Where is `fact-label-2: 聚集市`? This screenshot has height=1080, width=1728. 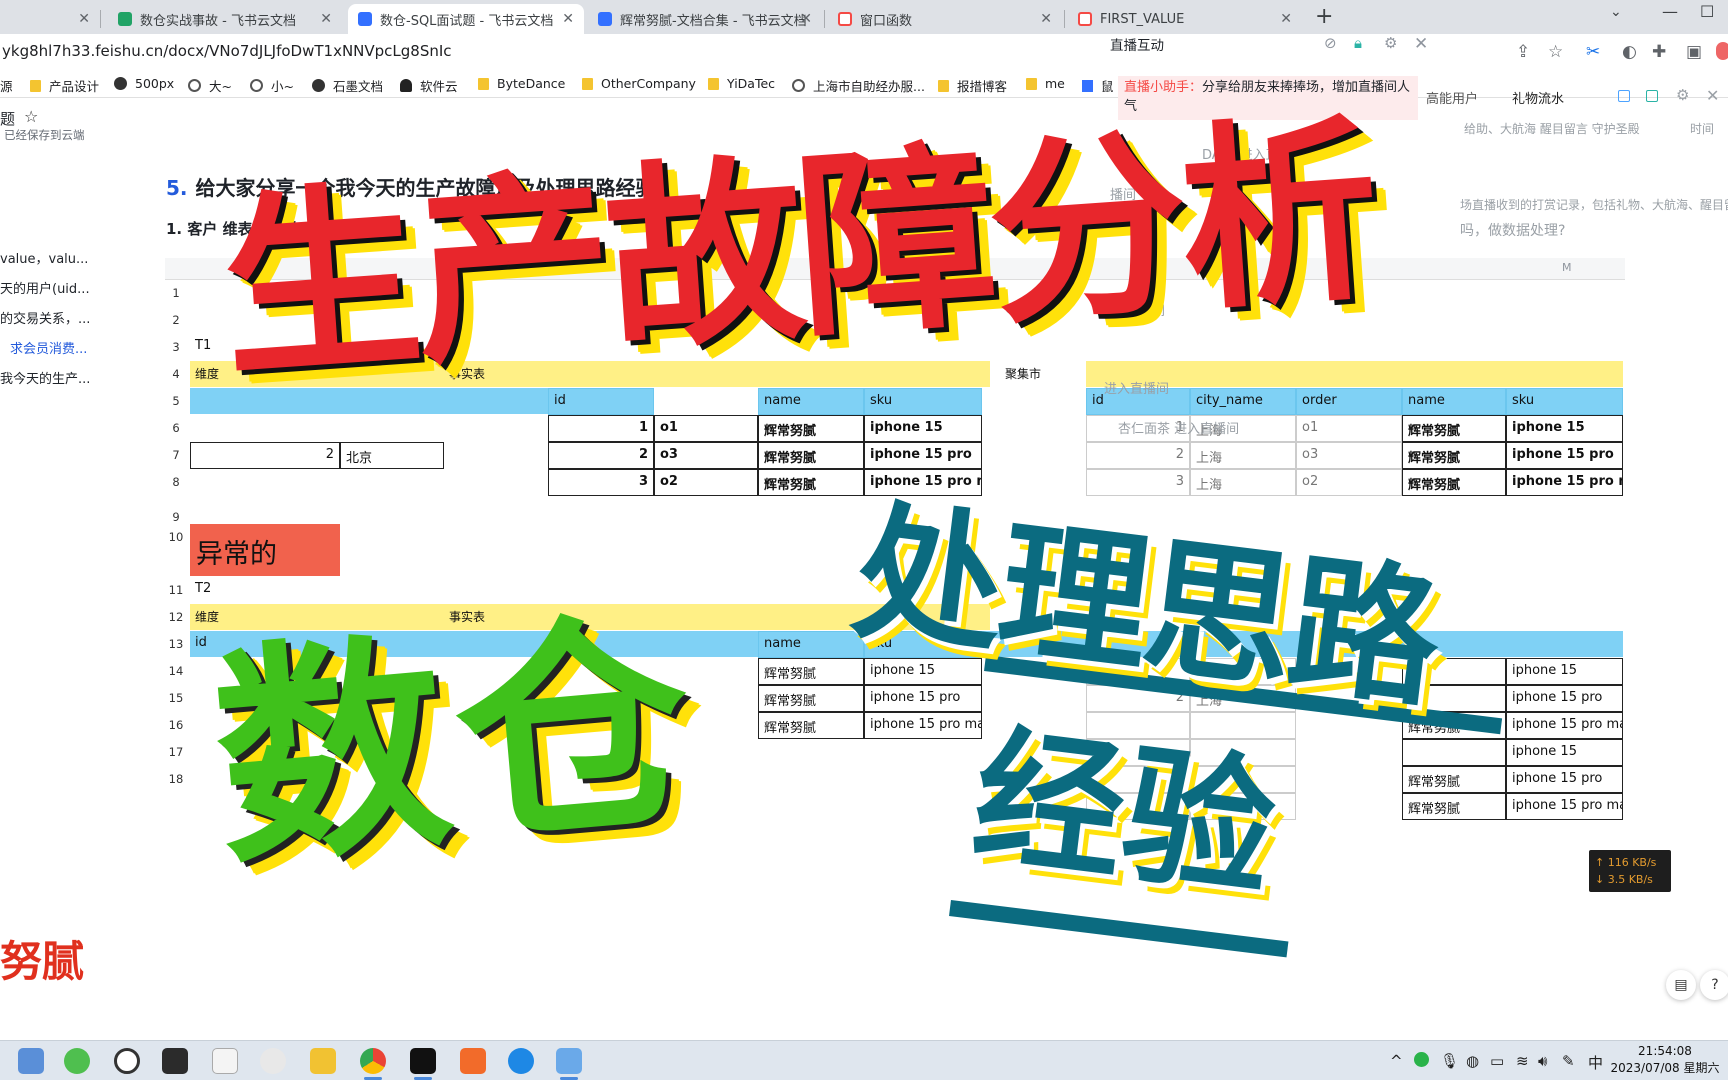 fact-label-2: 聚集市 is located at coordinates (1043, 374).